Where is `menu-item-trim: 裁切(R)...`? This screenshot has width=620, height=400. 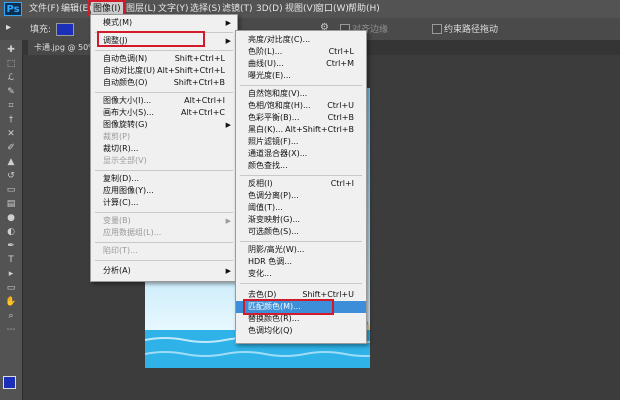
menu-item-trim: 裁切(R)... is located at coordinates (164, 149).